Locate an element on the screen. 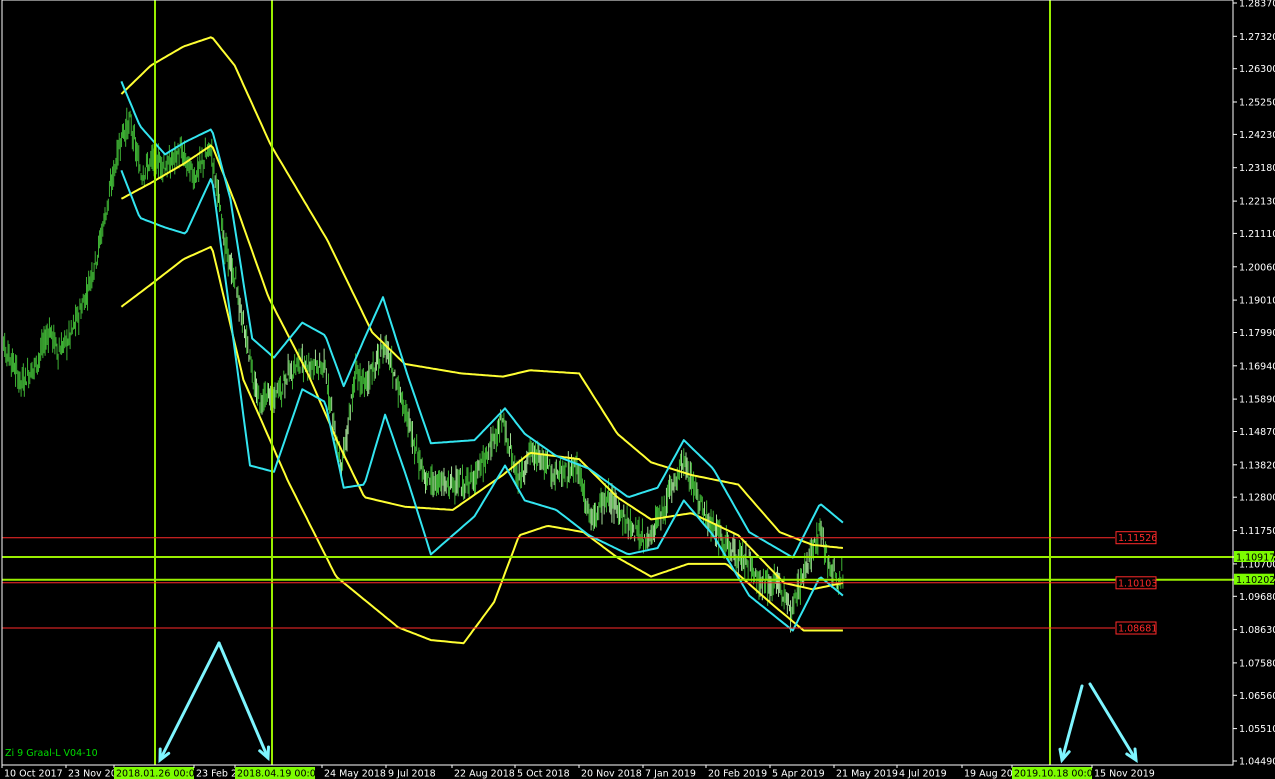 The image size is (1275, 779). price-tick-label: 1.06560 is located at coordinates (1257, 696).